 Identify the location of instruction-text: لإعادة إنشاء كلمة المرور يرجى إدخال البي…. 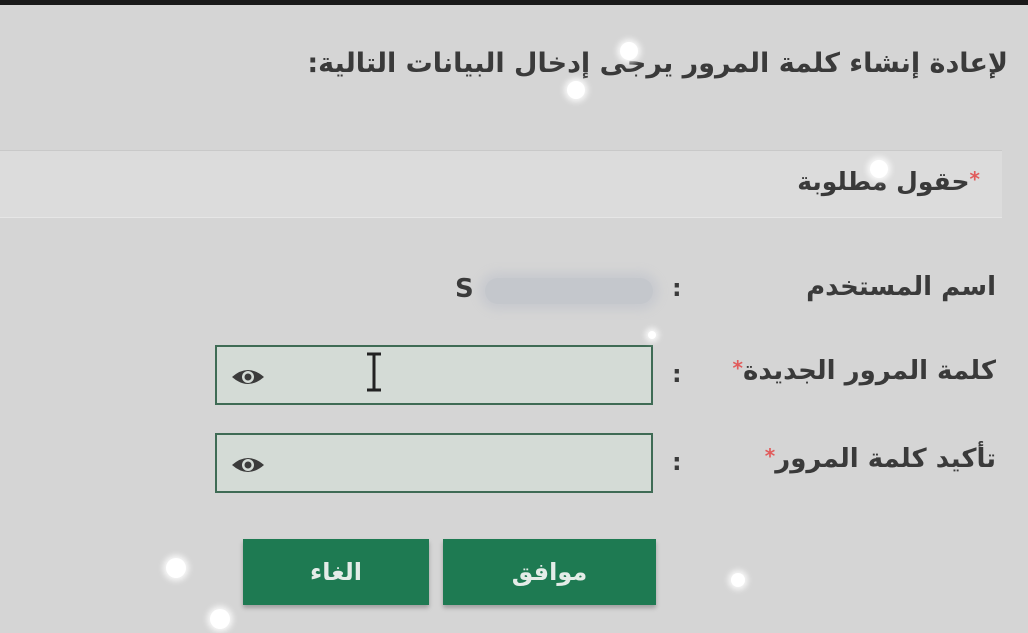
(657, 63).